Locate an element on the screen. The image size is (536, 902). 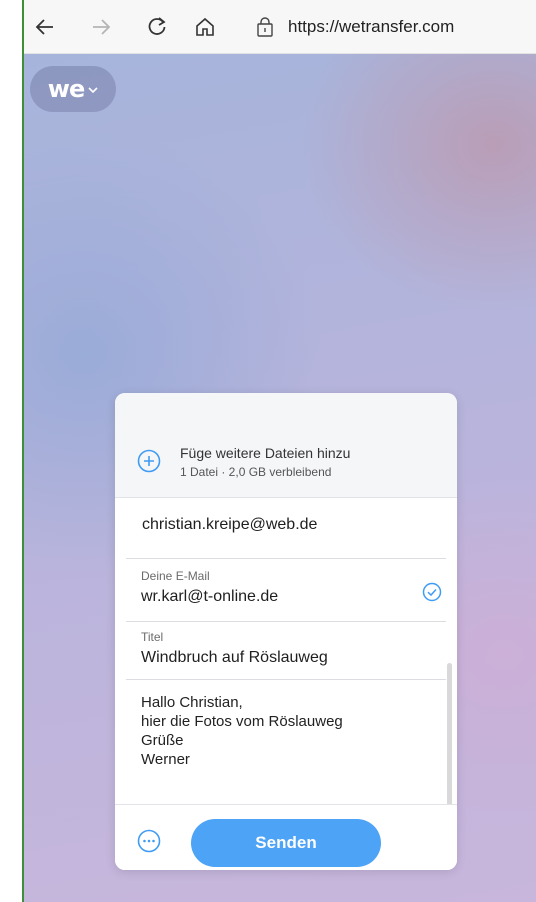
title-label: Titel is located at coordinates (152, 637).